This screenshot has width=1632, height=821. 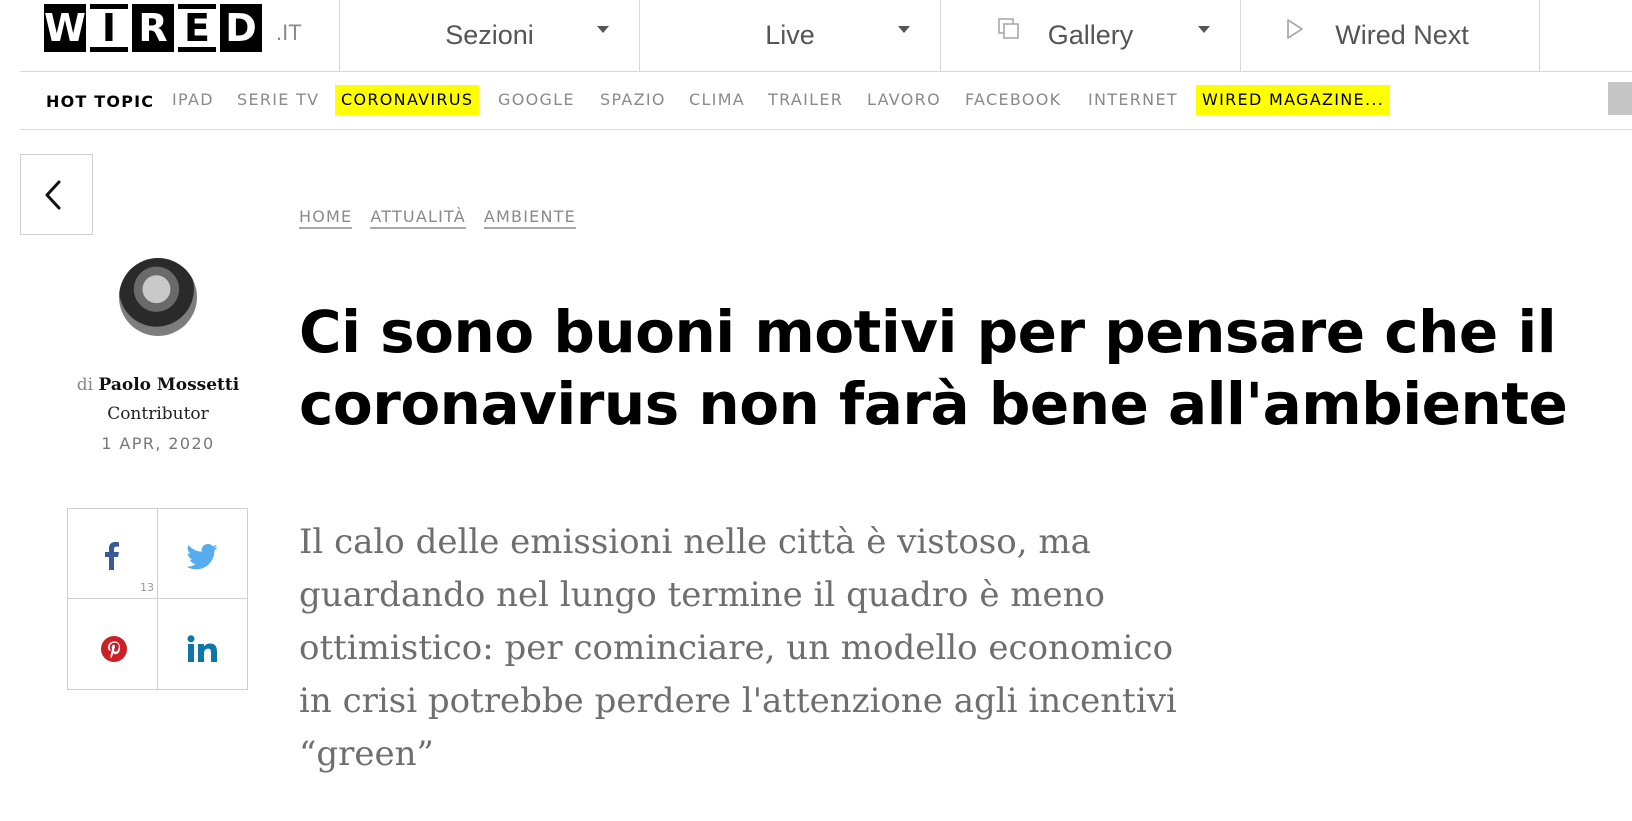 I want to click on nav-gallery: Gallery, so click(x=1090, y=35).